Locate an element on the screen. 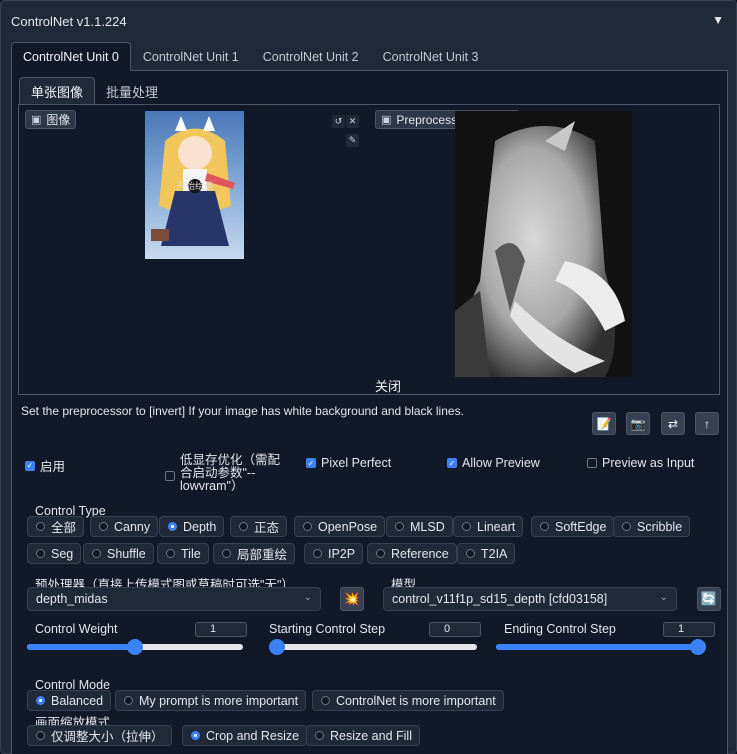  control-type-lineart: Lineart is located at coordinates (488, 526).